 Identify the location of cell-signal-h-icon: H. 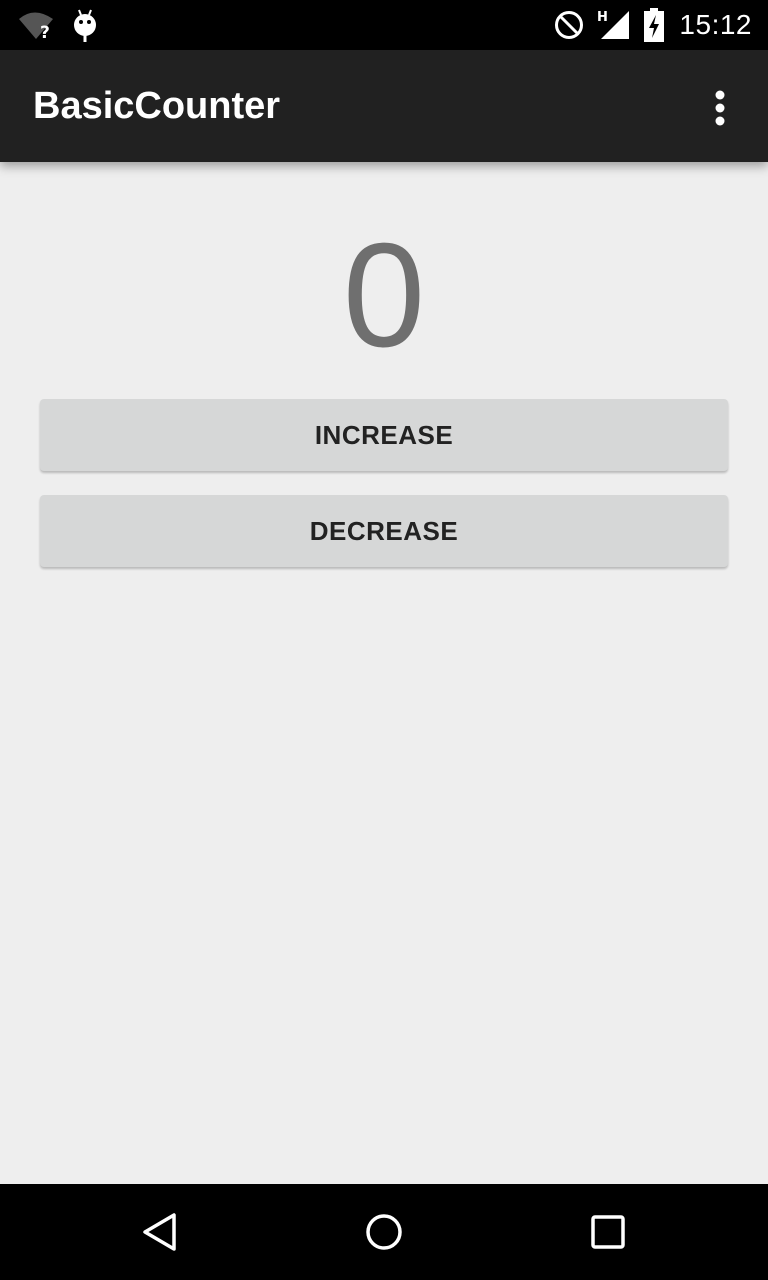
(614, 25).